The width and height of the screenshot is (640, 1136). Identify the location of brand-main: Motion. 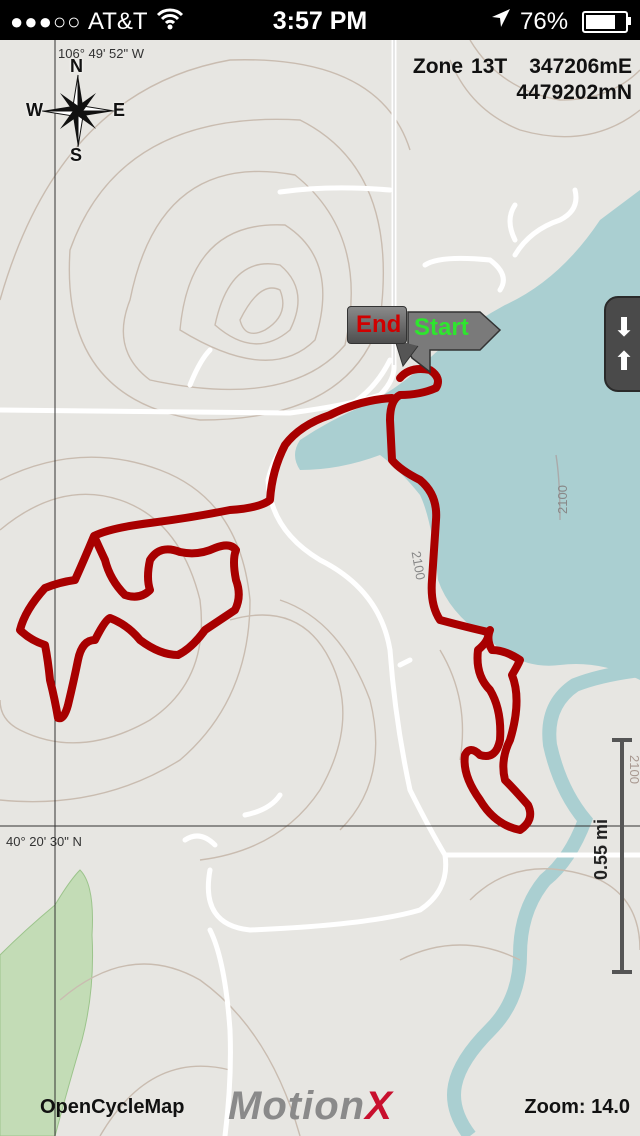
(297, 1106).